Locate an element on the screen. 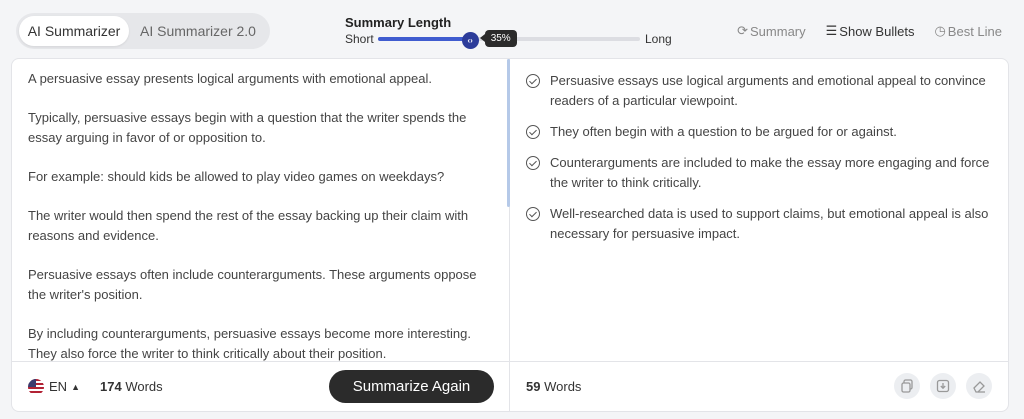 This screenshot has width=1024, height=419. best-line-button: ◷ Best Line is located at coordinates (968, 31).